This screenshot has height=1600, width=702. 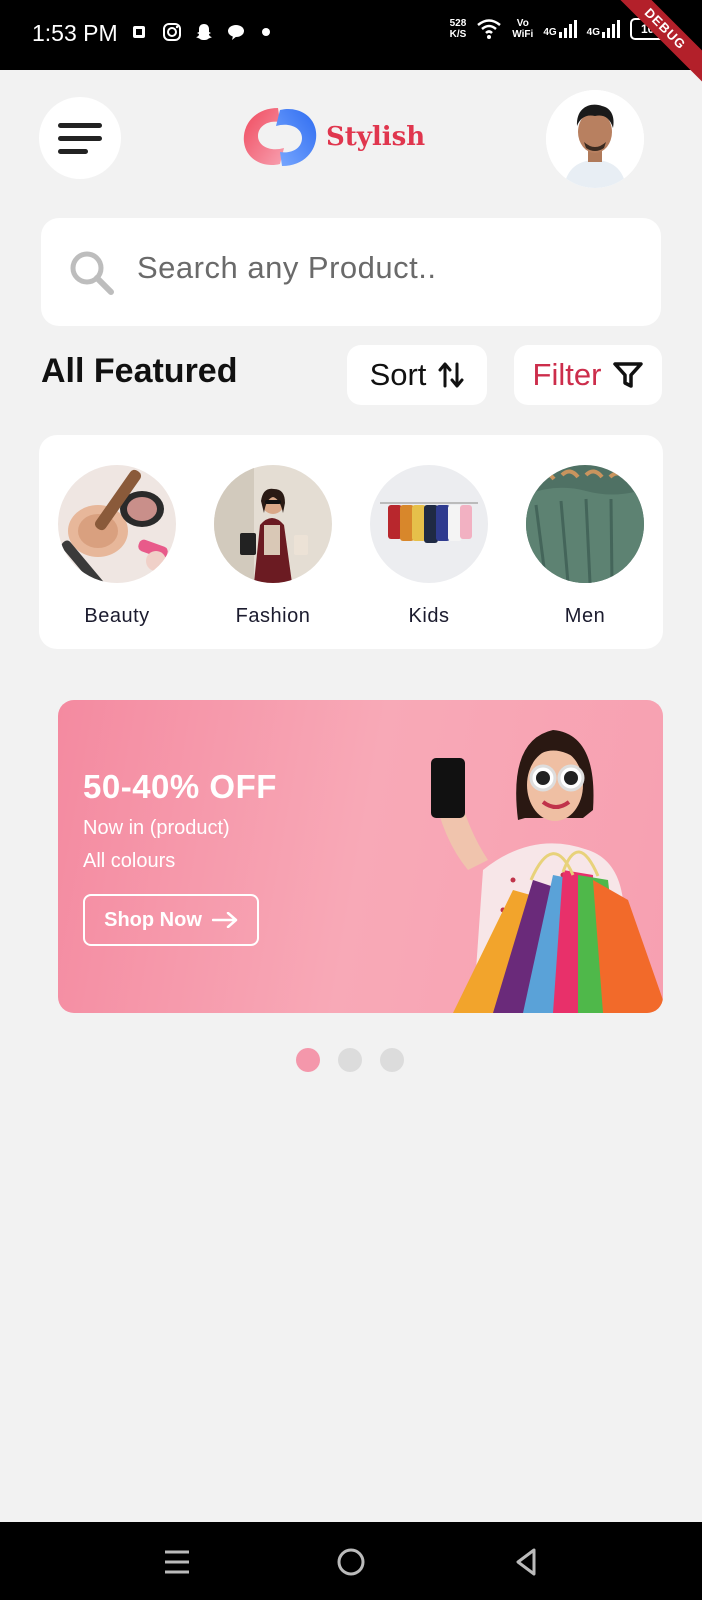 What do you see at coordinates (628, 375) in the screenshot?
I see `funnel-icon` at bounding box center [628, 375].